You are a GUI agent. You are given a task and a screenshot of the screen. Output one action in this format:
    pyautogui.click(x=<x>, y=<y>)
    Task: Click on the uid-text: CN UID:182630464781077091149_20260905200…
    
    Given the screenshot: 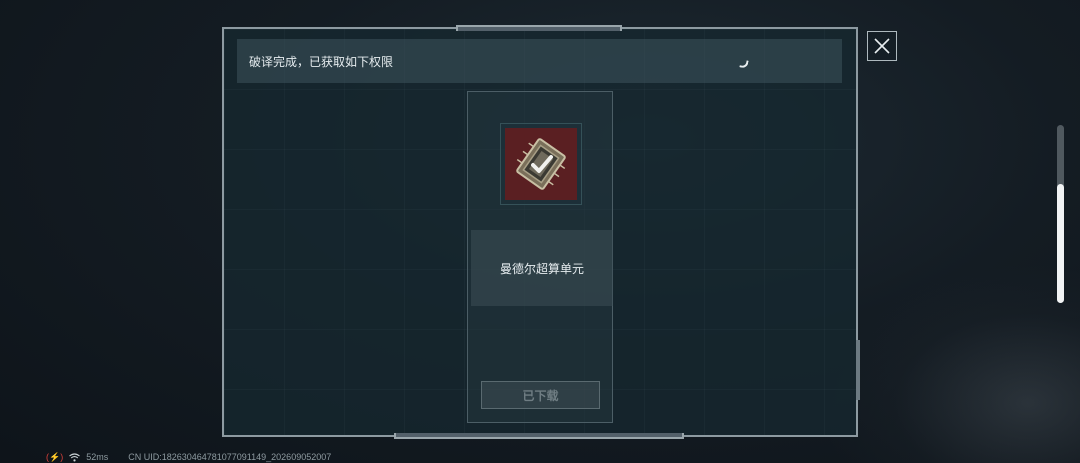 What is the action you would take?
    pyautogui.click(x=230, y=457)
    